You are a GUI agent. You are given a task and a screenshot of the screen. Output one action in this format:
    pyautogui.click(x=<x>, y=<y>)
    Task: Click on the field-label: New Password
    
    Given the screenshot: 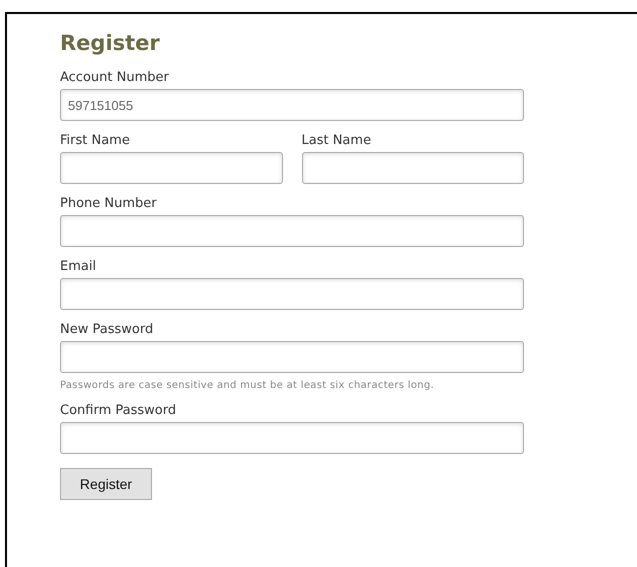 What is the action you would take?
    pyautogui.click(x=107, y=330)
    